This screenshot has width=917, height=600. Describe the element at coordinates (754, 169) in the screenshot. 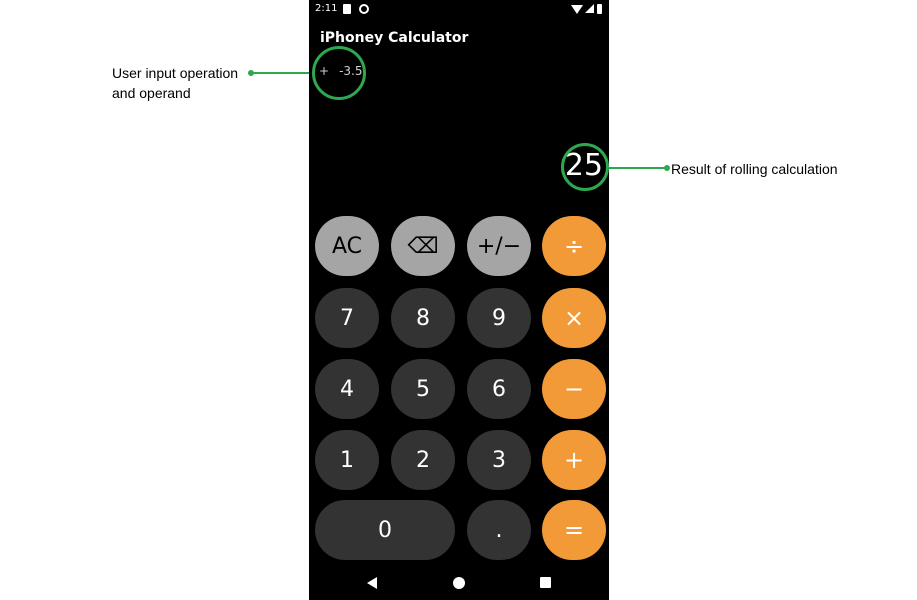

I see `result-annotation: Result of rolling calculation` at that location.